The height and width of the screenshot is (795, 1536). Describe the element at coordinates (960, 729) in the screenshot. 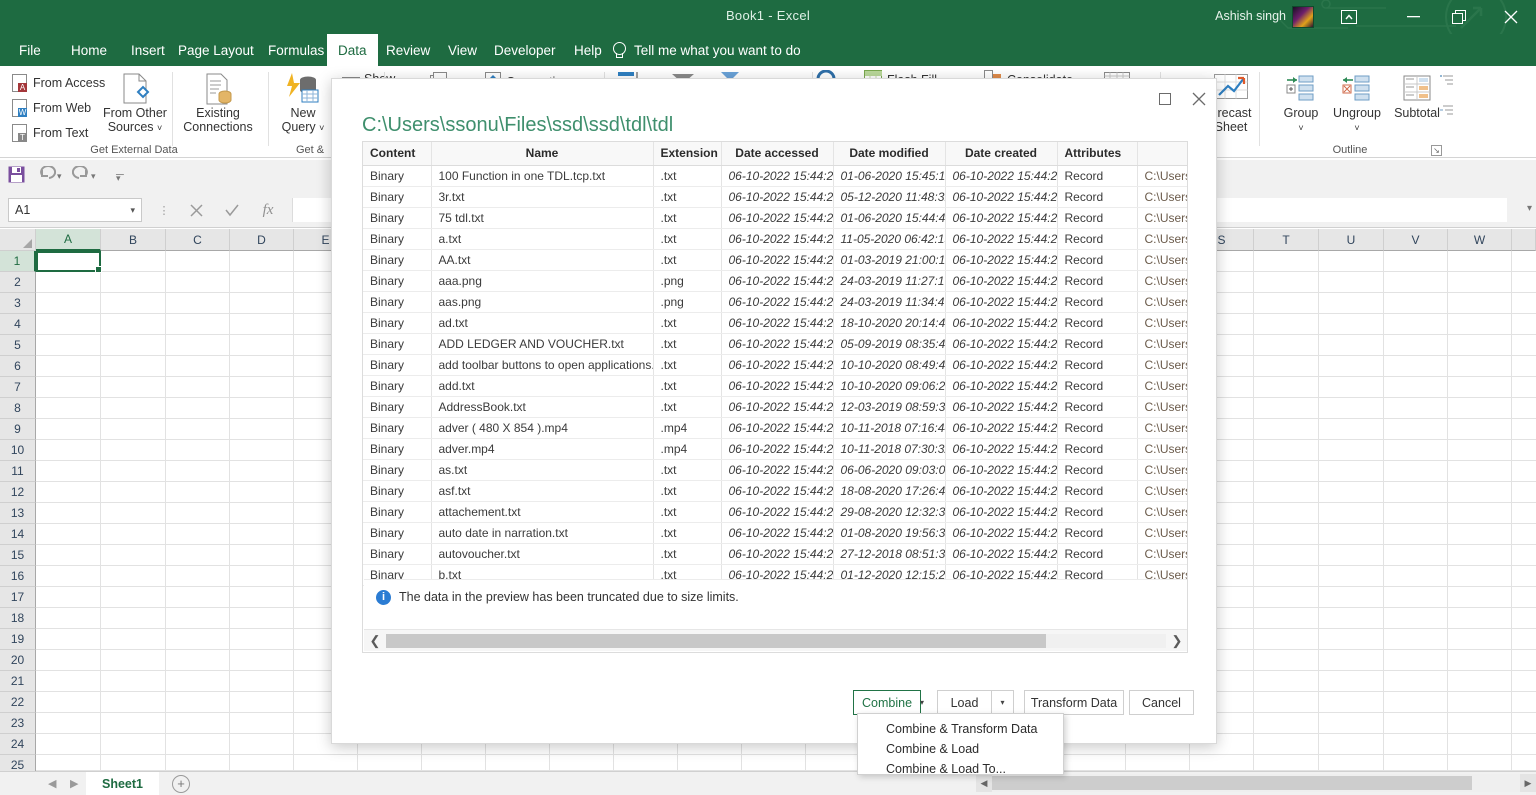

I see `menu-item-combine-transform-data: Combine & Transform Data` at that location.